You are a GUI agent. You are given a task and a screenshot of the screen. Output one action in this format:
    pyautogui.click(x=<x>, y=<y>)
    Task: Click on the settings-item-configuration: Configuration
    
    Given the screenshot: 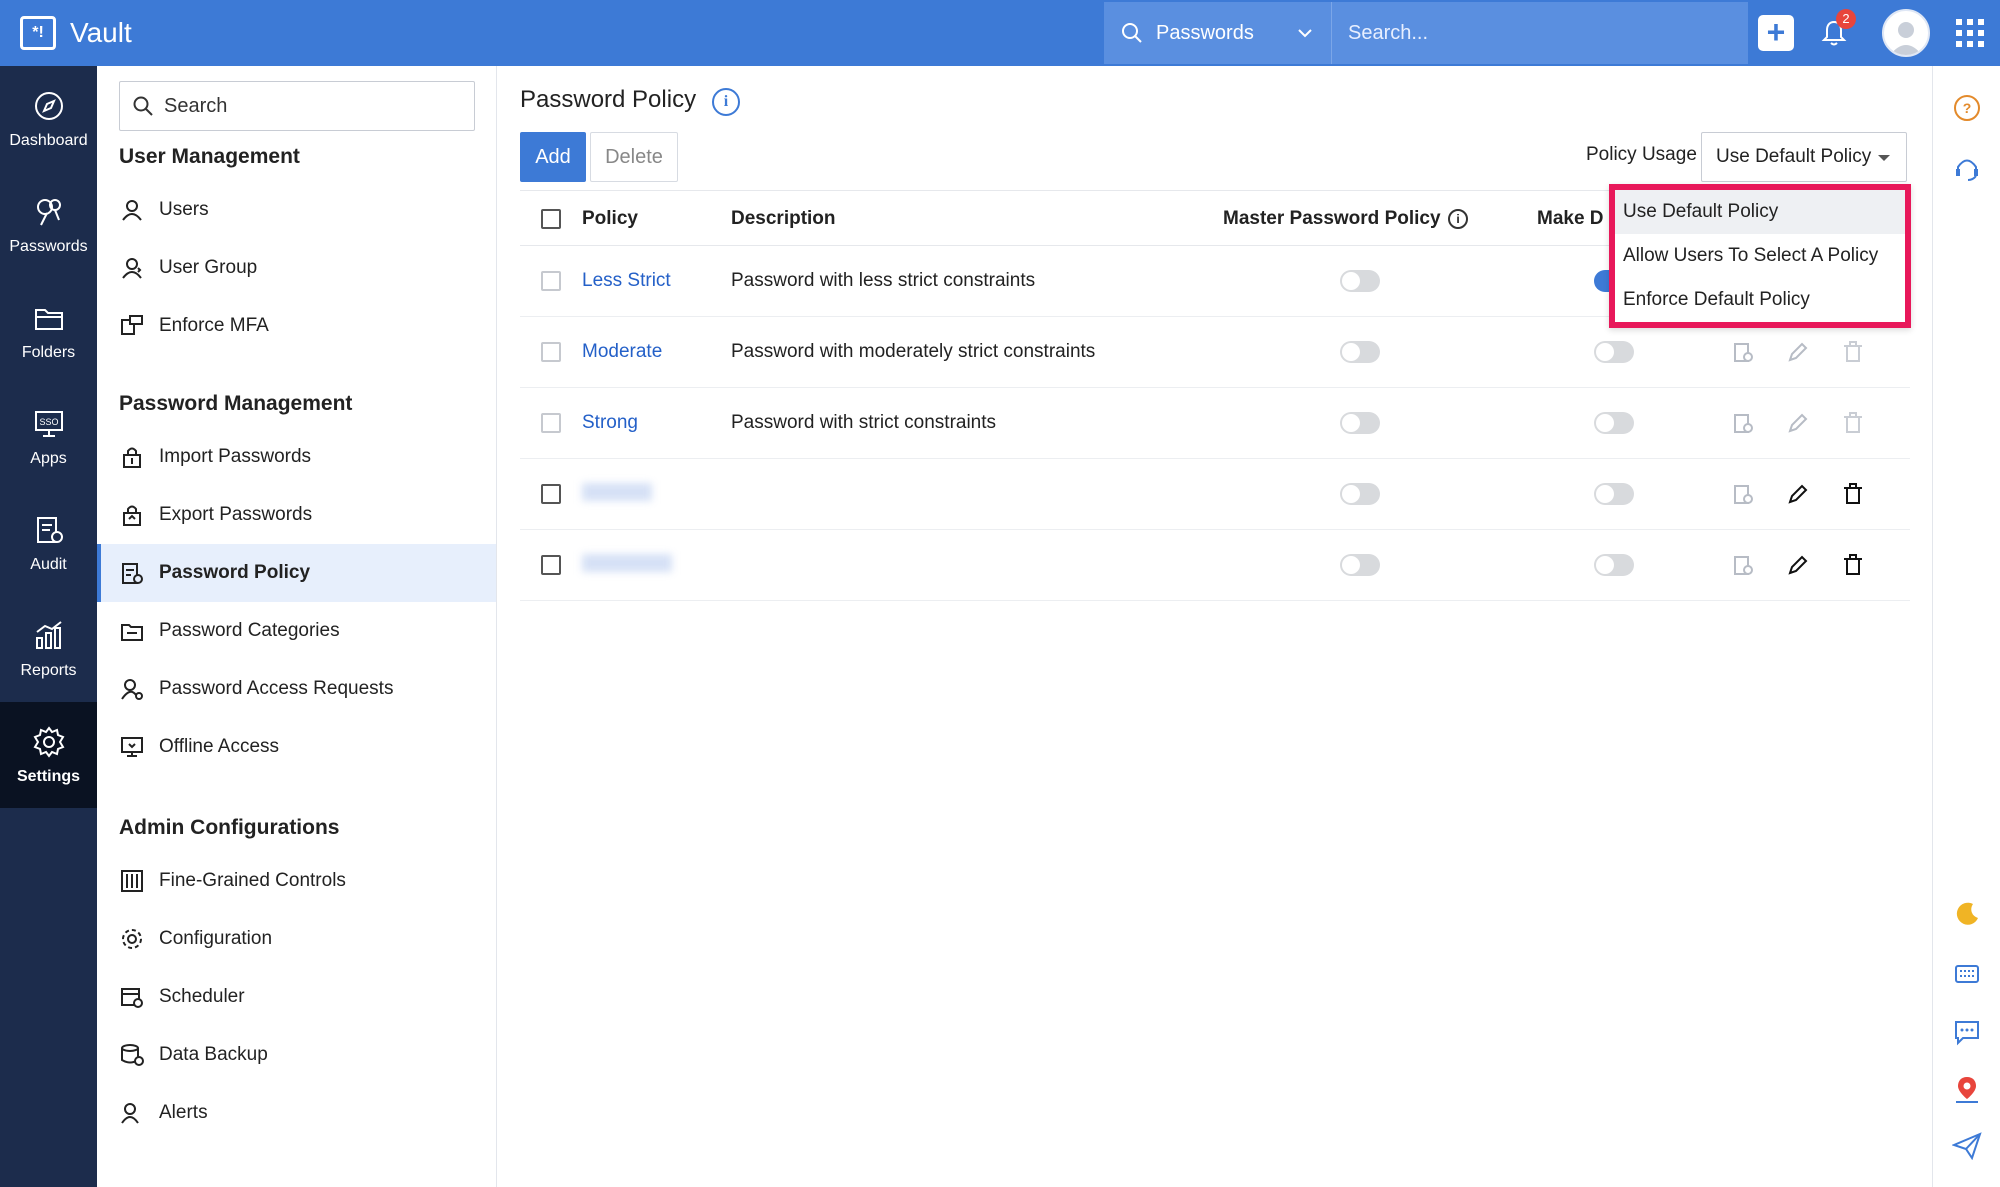 What is the action you would take?
    pyautogui.click(x=296, y=939)
    